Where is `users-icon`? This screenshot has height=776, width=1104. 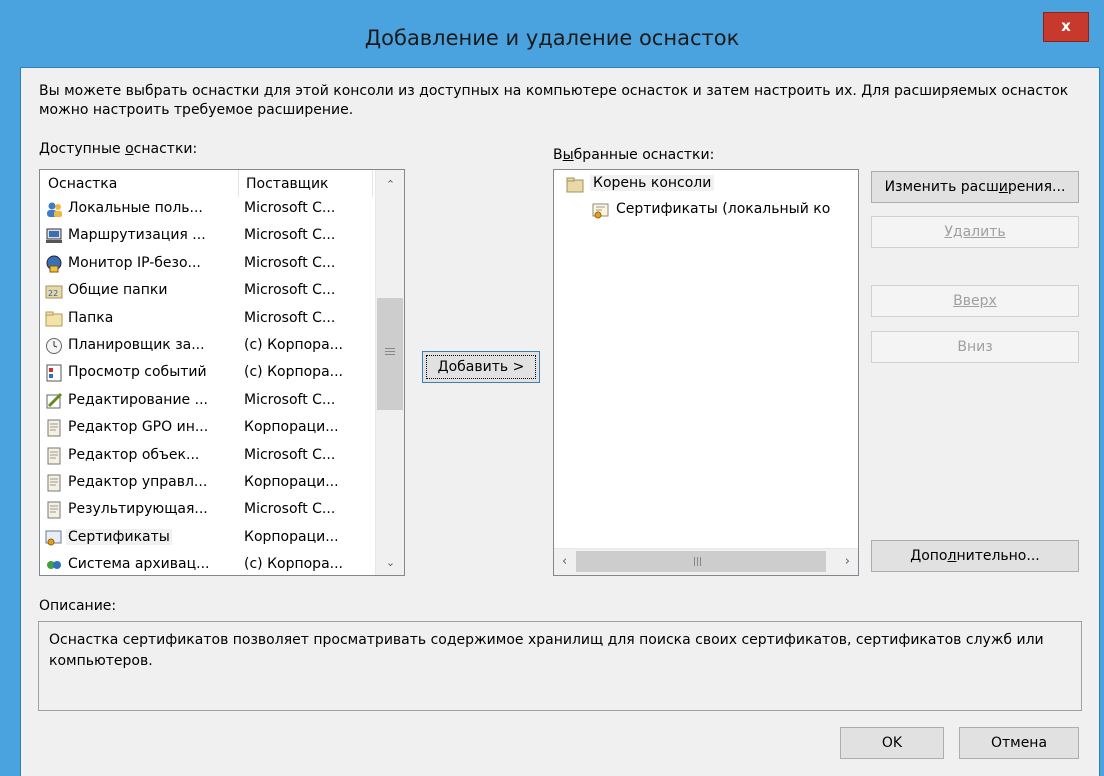
users-icon is located at coordinates (54, 209).